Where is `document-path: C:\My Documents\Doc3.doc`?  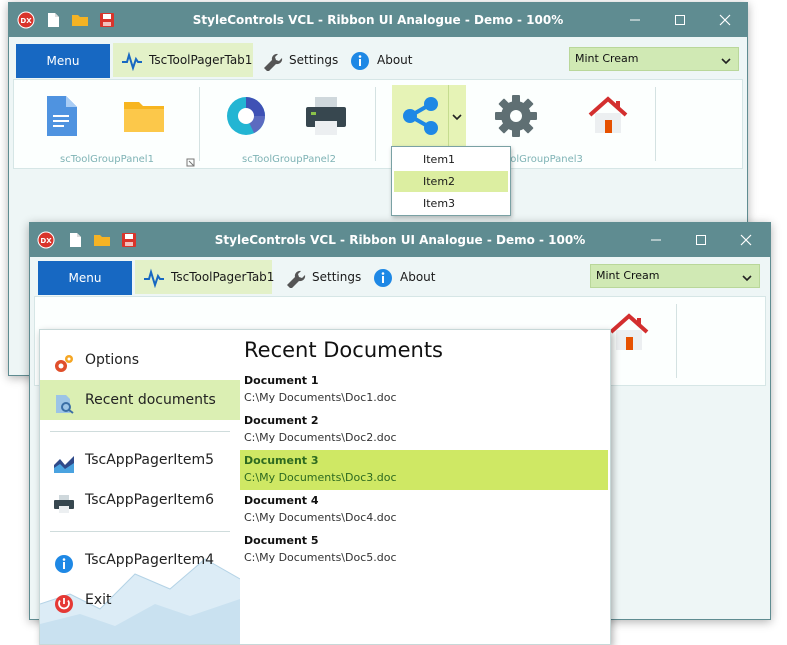 document-path: C:\My Documents\Doc3.doc is located at coordinates (320, 477).